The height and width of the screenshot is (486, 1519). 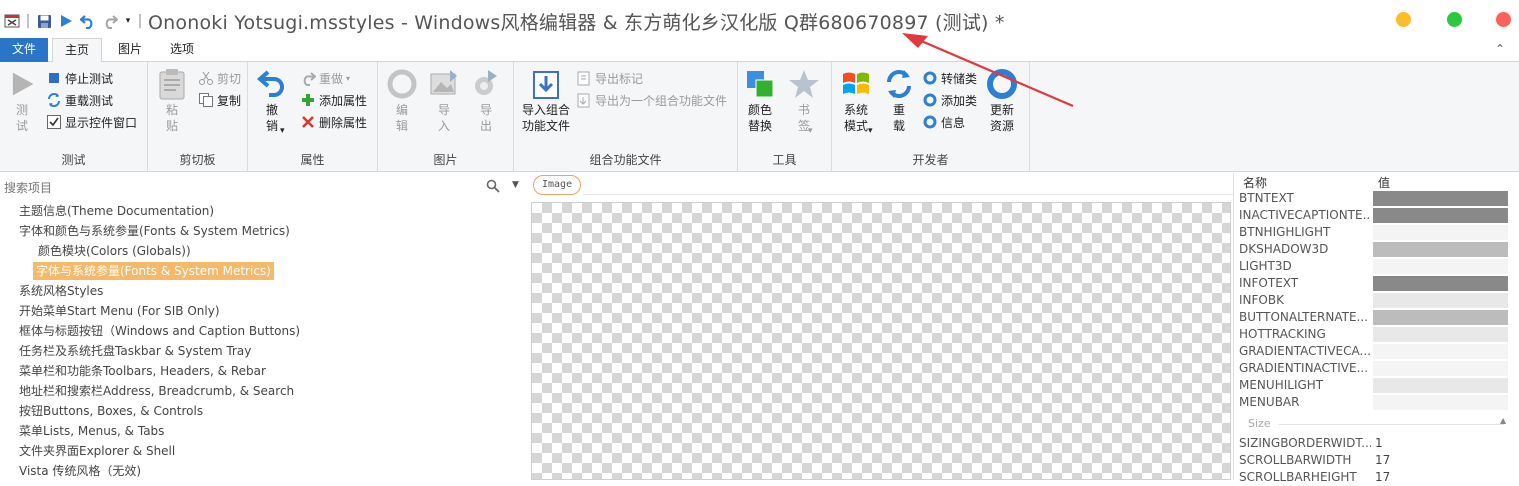 What do you see at coordinates (1514, 326) in the screenshot?
I see `vertical-scrollbar` at bounding box center [1514, 326].